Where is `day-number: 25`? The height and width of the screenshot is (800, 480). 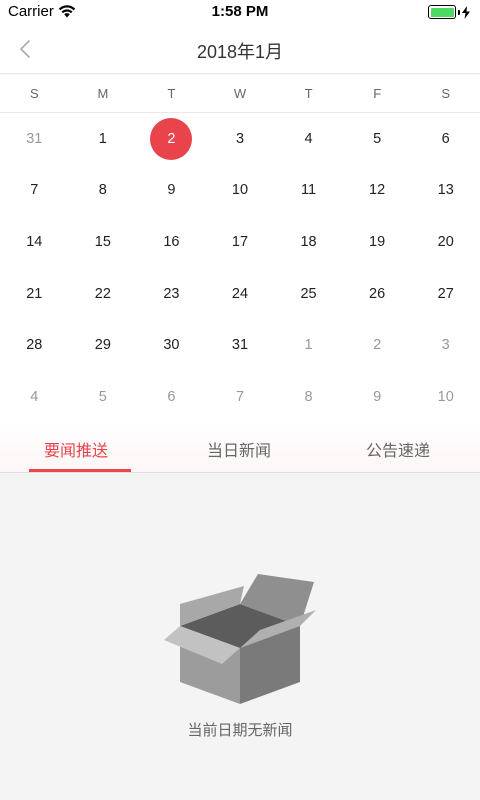
day-number: 25 is located at coordinates (308, 293).